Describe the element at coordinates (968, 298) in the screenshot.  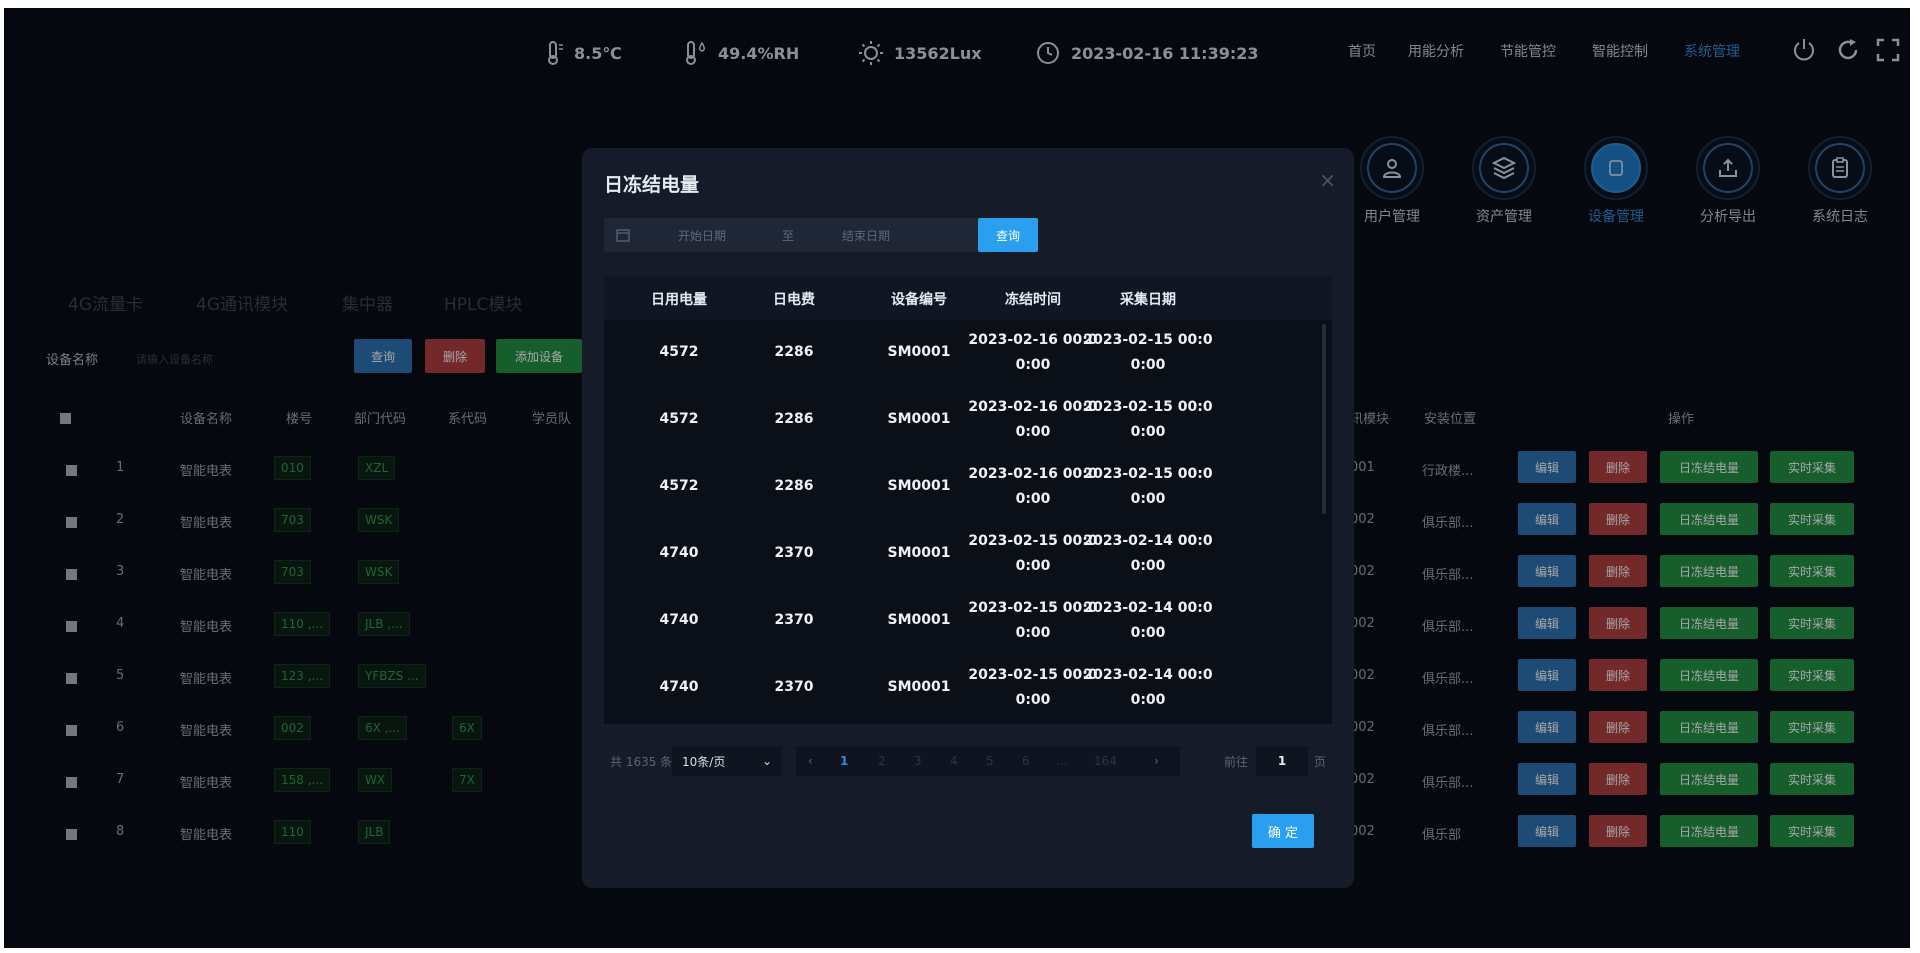
I see `freeze-table-header: 日用电量 日电费 设备编号 冻结时间 采集日期` at that location.